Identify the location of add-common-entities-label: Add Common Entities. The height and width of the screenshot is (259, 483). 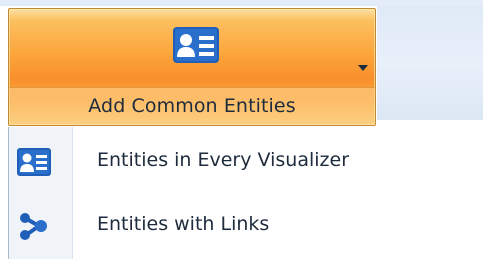
(192, 106).